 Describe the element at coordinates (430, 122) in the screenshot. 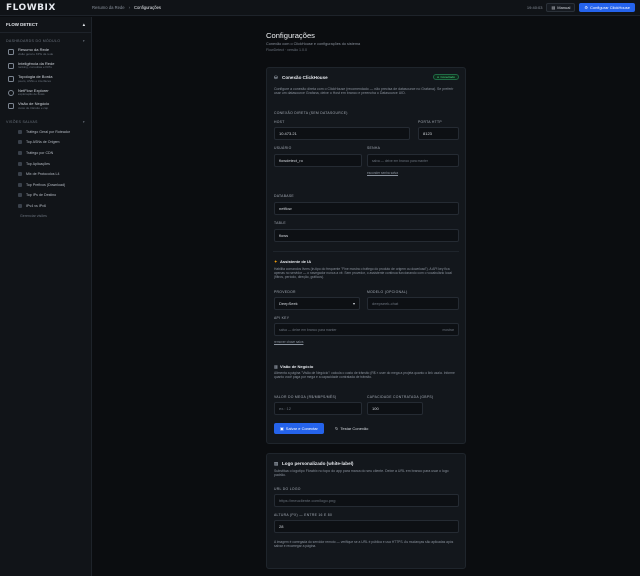

I see `port-label: PORTA HTTP` at that location.